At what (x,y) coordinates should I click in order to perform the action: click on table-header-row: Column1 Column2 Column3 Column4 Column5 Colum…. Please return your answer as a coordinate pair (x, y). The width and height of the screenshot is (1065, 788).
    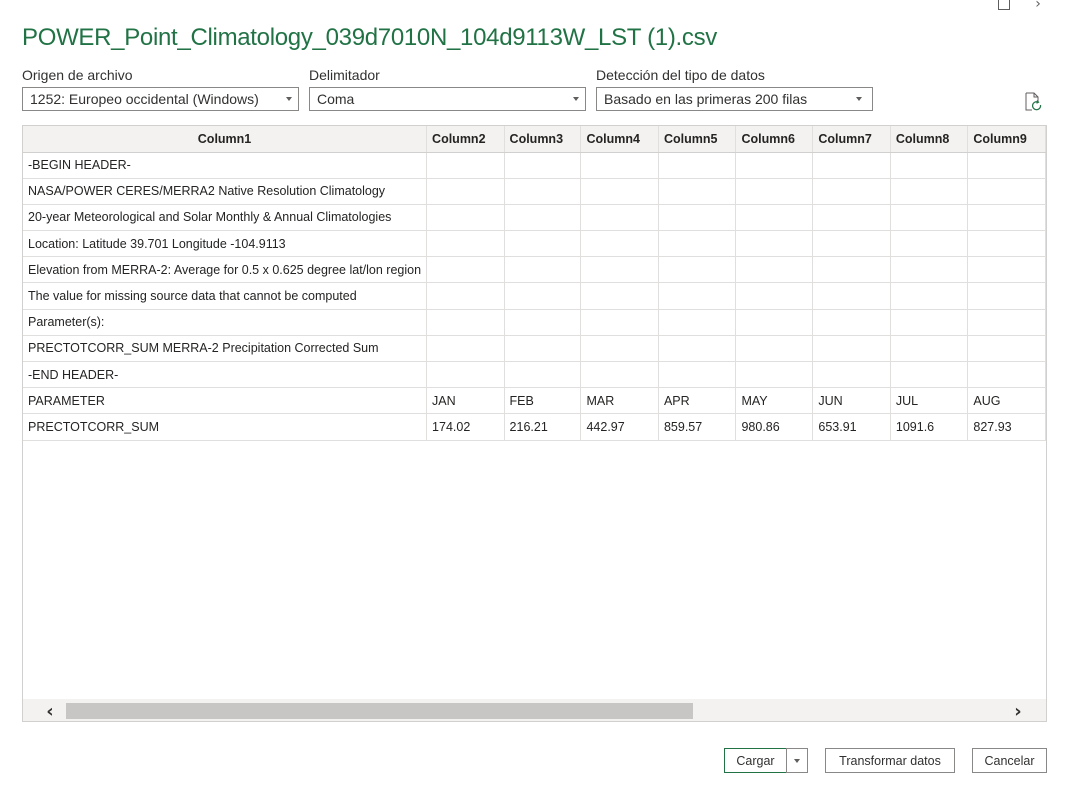
    Looking at the image, I should click on (534, 139).